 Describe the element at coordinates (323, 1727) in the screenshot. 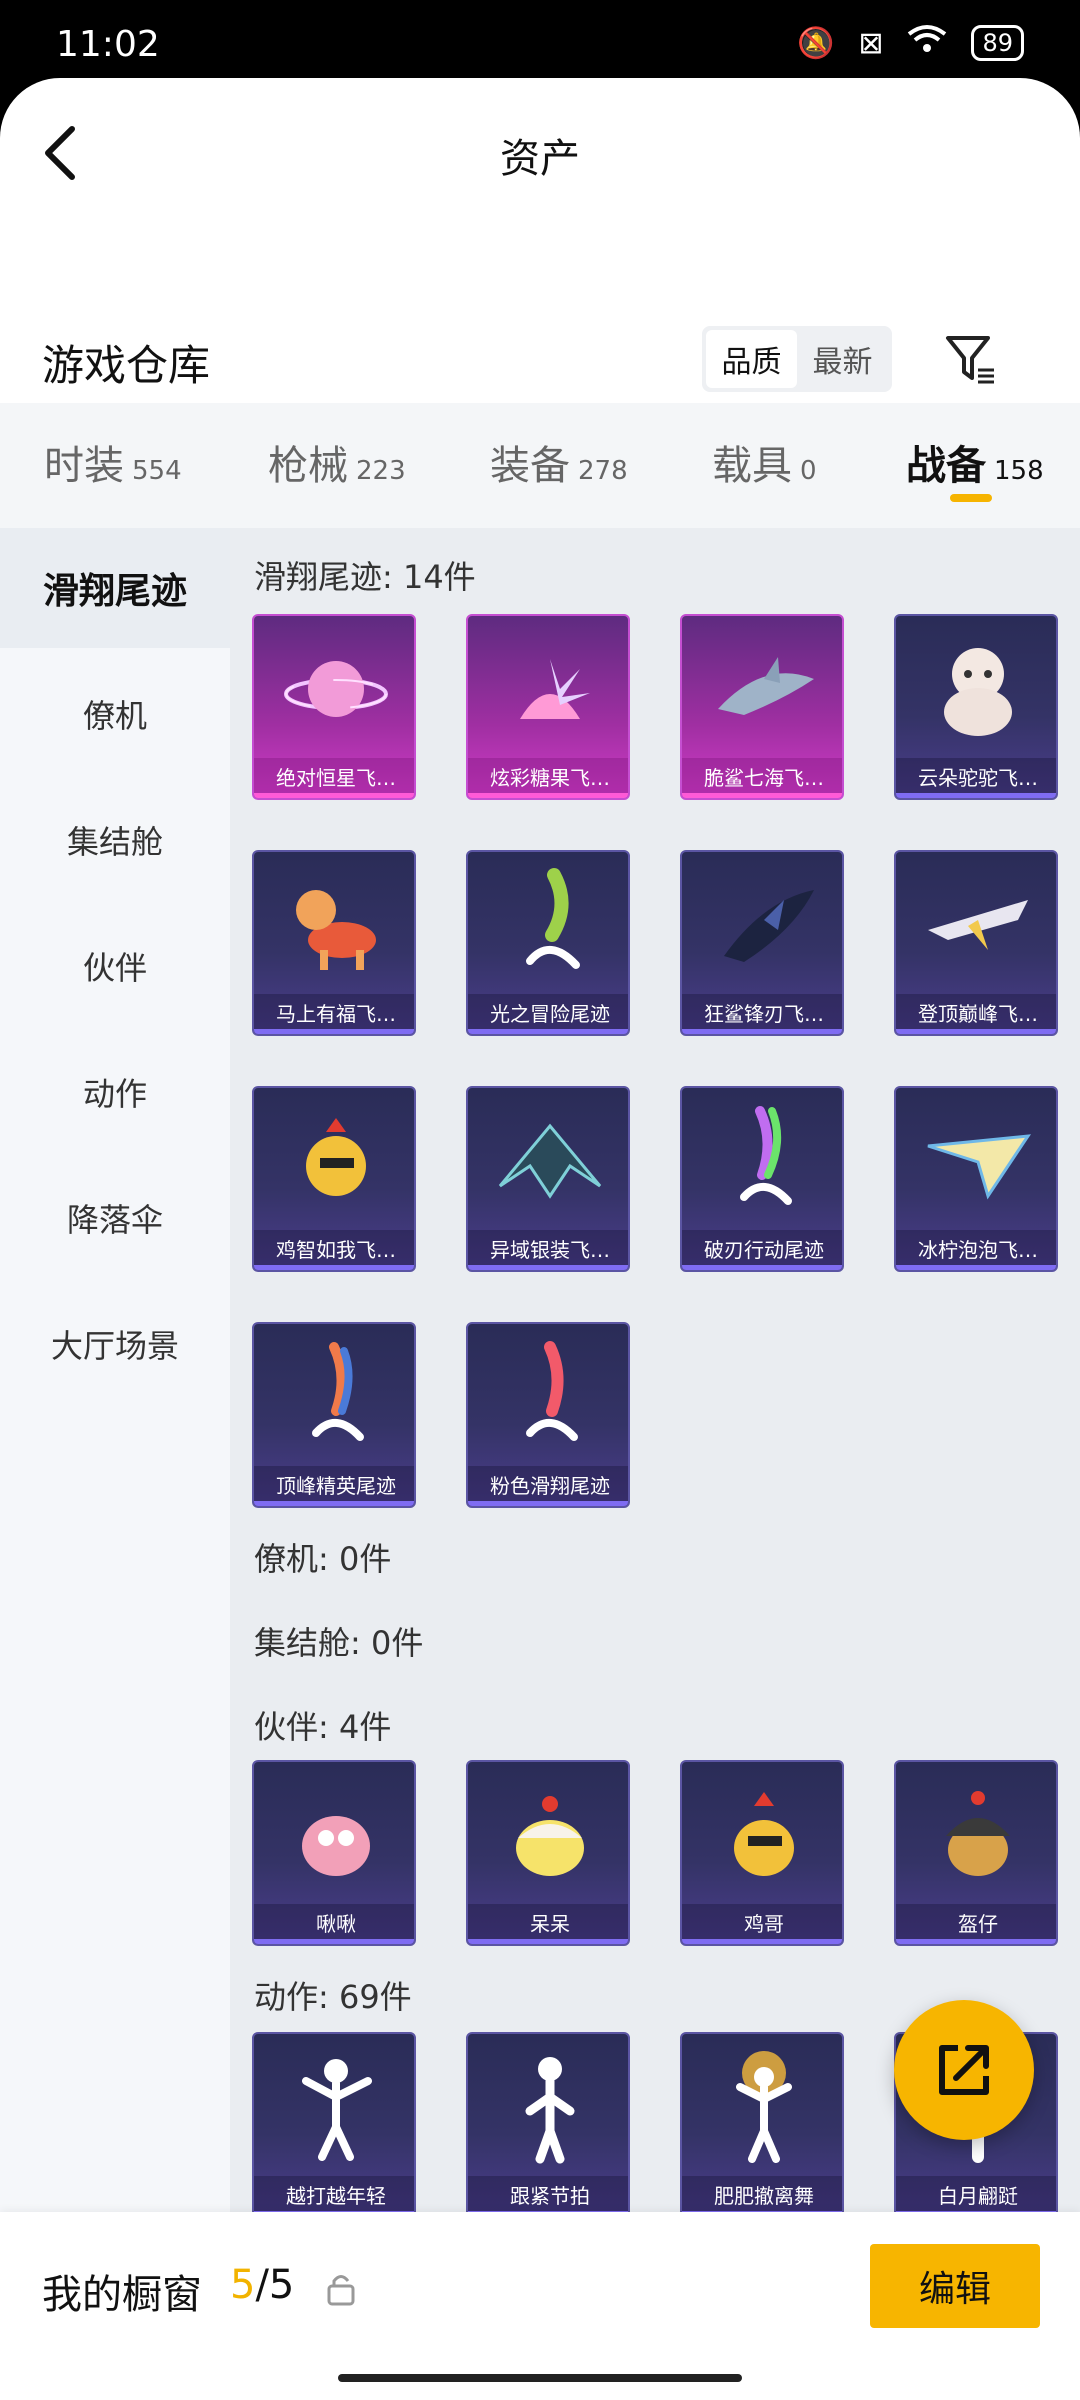

I see `section-label-partner: 伙伴: 4件` at that location.